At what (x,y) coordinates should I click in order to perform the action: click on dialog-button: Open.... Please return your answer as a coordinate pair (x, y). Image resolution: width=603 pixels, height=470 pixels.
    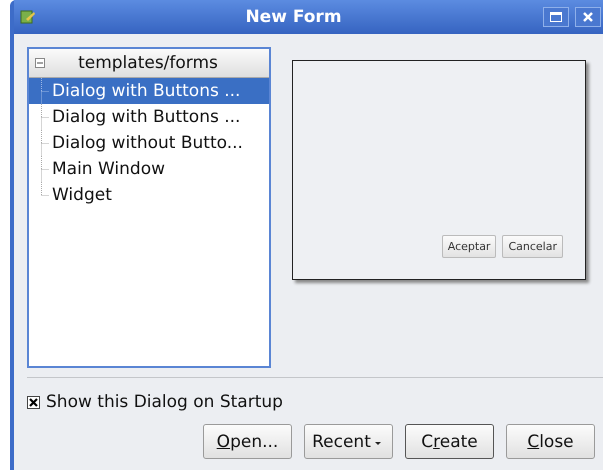
    Looking at the image, I should click on (247, 441).